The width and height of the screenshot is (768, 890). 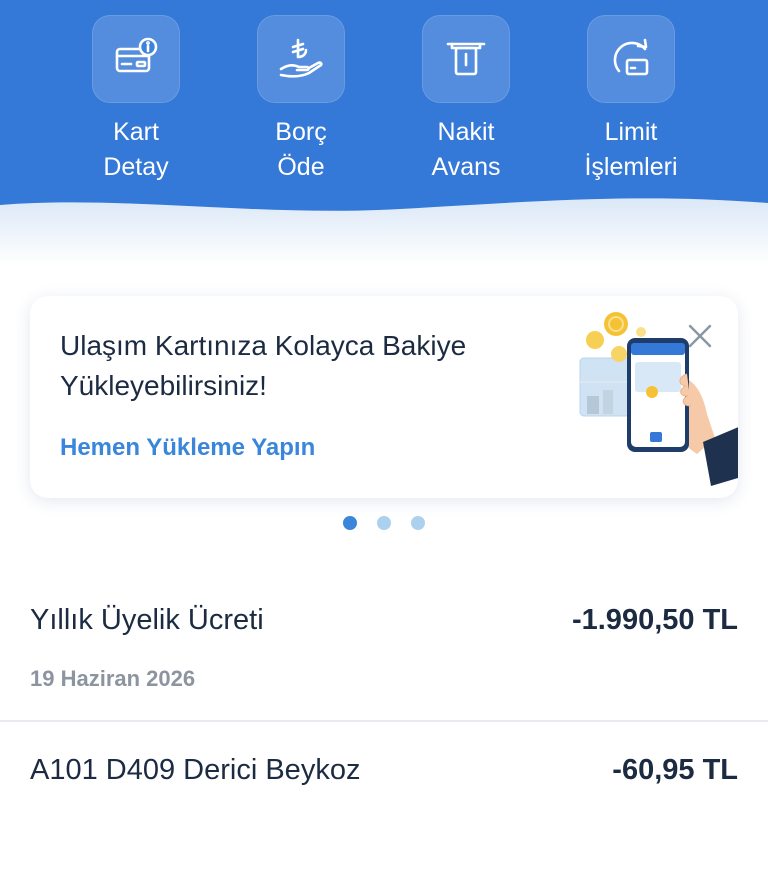 What do you see at coordinates (654, 620) in the screenshot?
I see `transaction-amount: -1.990,50 TL` at bounding box center [654, 620].